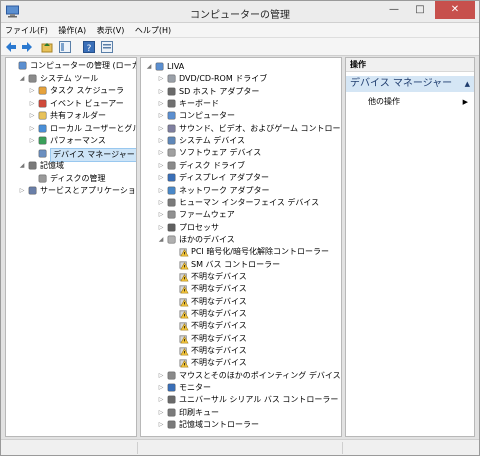  Describe the element at coordinates (26, 30) in the screenshot. I see `menu-file: ファイル(F)` at that location.